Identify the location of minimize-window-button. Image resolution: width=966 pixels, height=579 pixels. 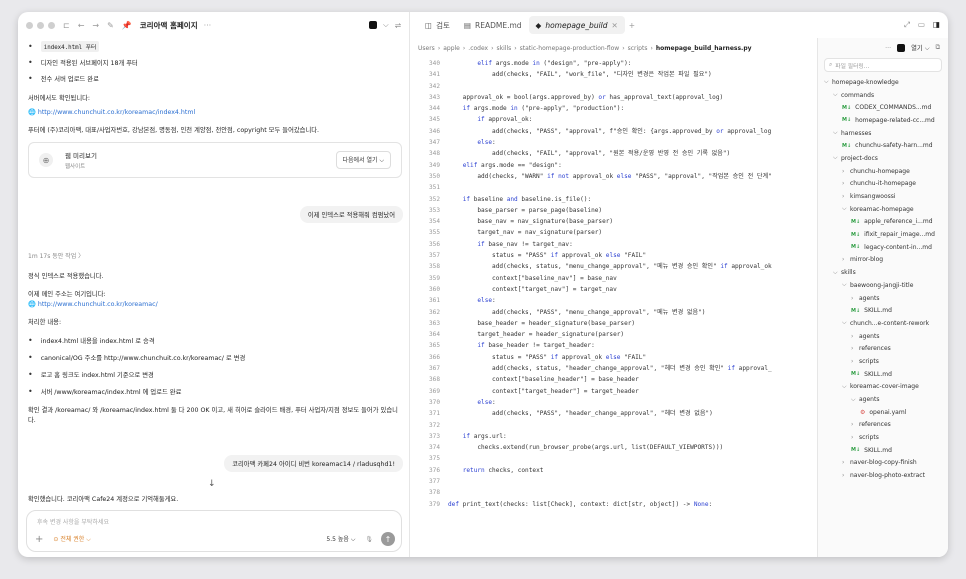
(40, 25).